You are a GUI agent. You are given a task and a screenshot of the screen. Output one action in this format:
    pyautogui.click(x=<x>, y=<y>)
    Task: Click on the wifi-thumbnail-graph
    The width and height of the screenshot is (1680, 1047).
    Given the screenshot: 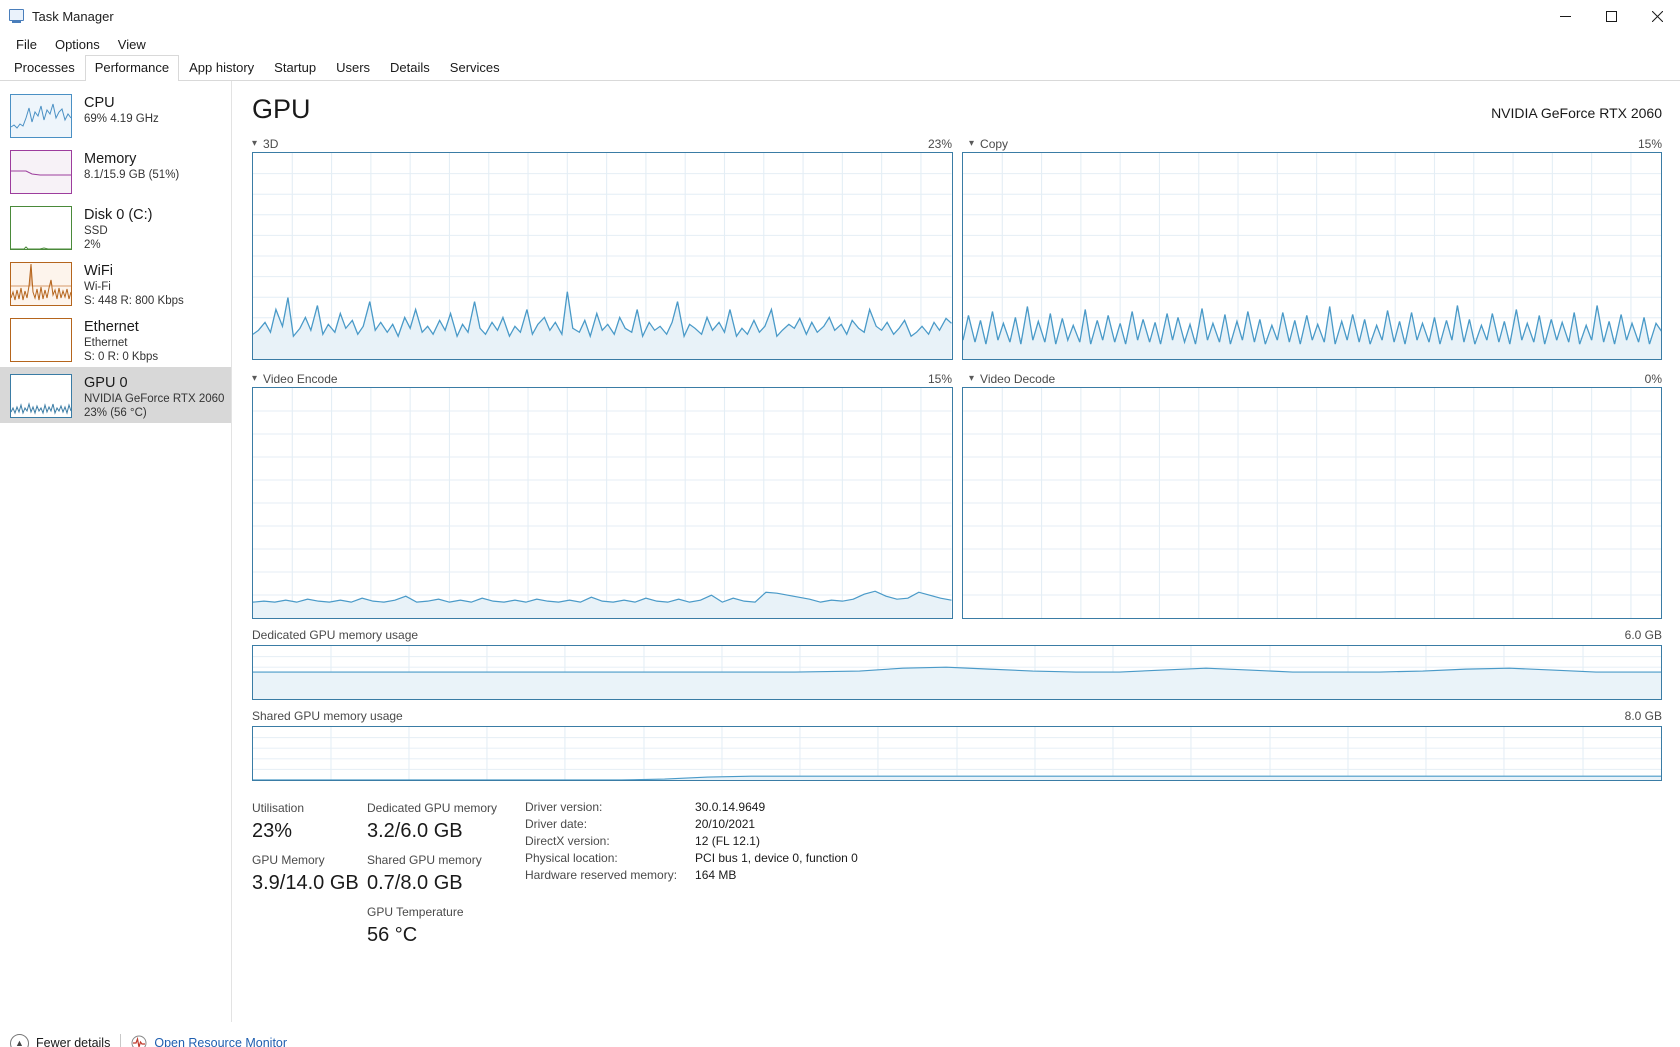 What is the action you would take?
    pyautogui.click(x=41, y=284)
    